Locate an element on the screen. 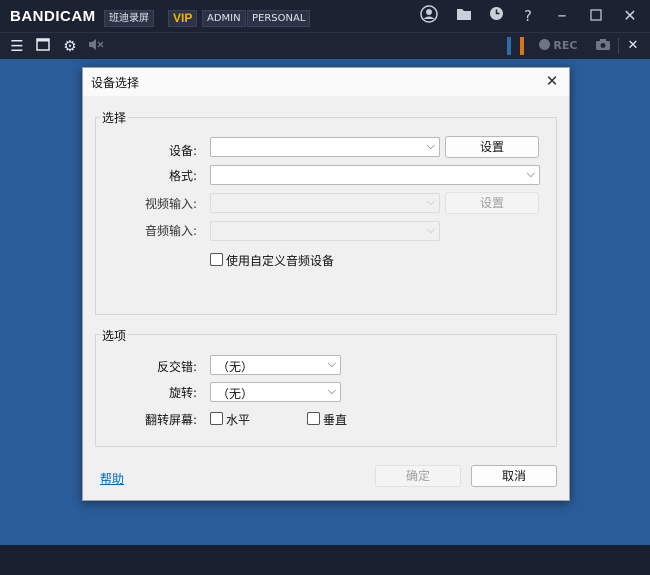 Image resolution: width=650 pixels, height=575 pixels. minimize-icon: – is located at coordinates (562, 16).